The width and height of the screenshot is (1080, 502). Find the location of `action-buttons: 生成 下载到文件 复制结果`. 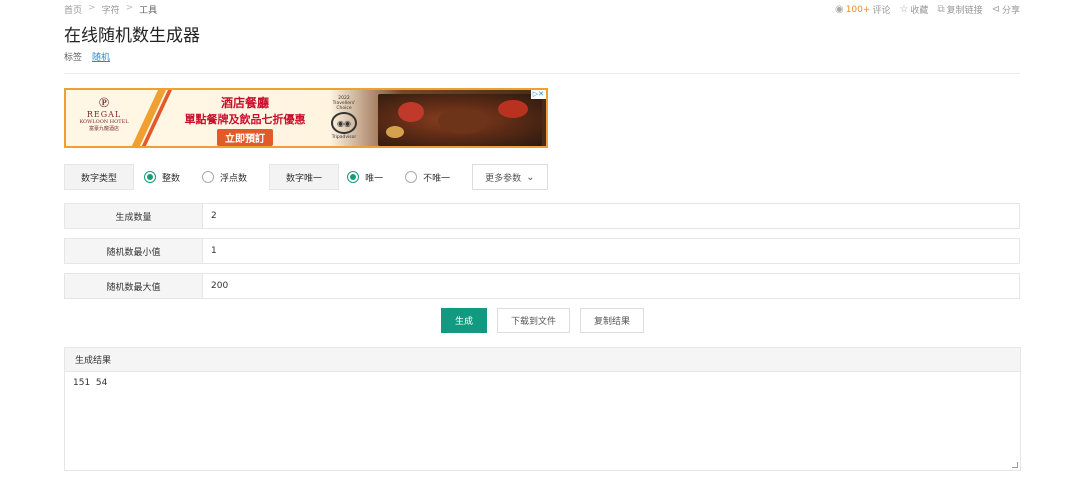

action-buttons: 生成 下载到文件 复制结果 is located at coordinates (543, 320).